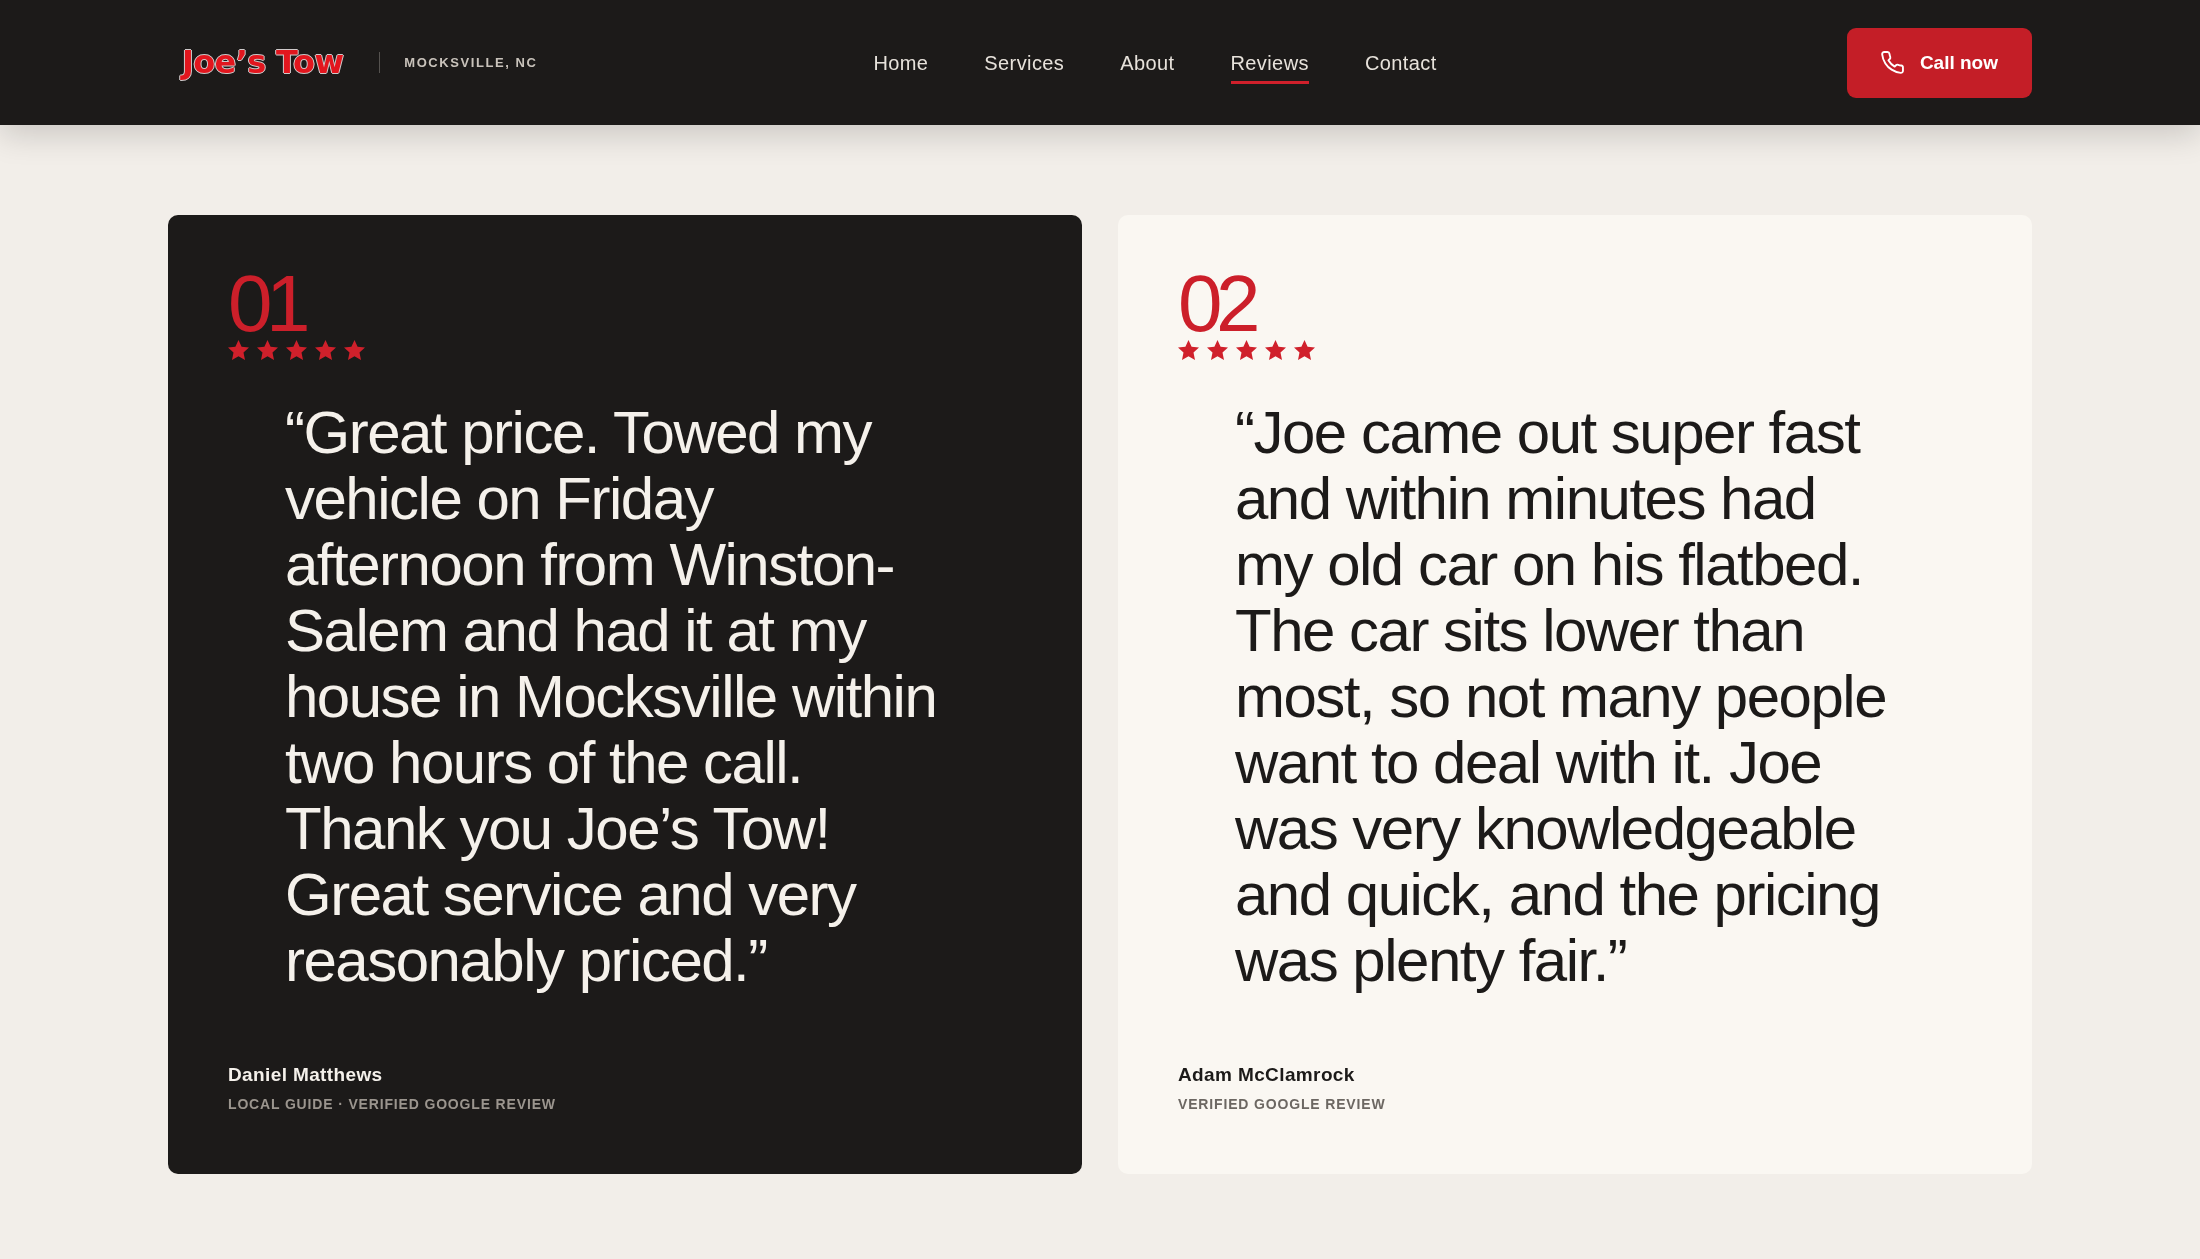 Image resolution: width=2200 pixels, height=1259 pixels. I want to click on review-quote: “Joe came out super fast and within minutes had my old car on his flatbed. The car sits lower than most, so not many people want to deal with it. Joe was very knowledgeable and quick, and the pricing was plenty fair.”, so click(1561, 697).